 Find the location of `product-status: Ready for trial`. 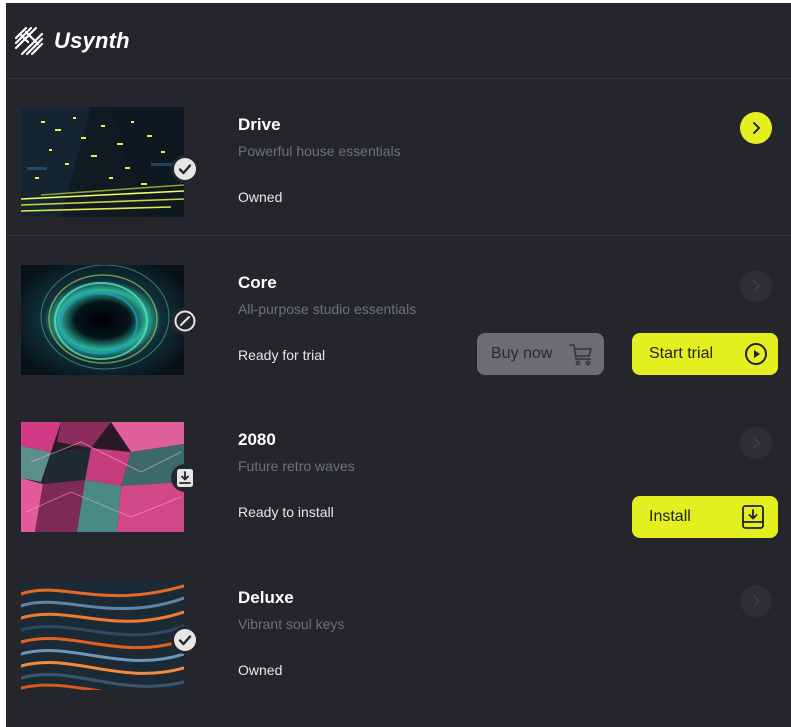

product-status: Ready for trial is located at coordinates (282, 355).